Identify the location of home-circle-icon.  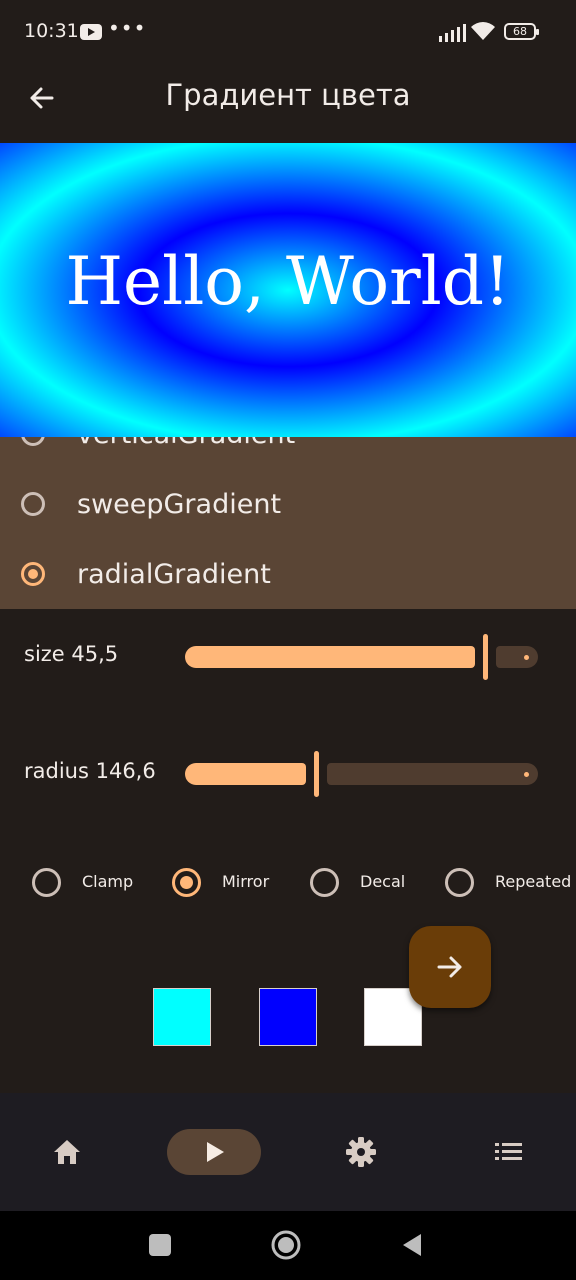
(286, 1245).